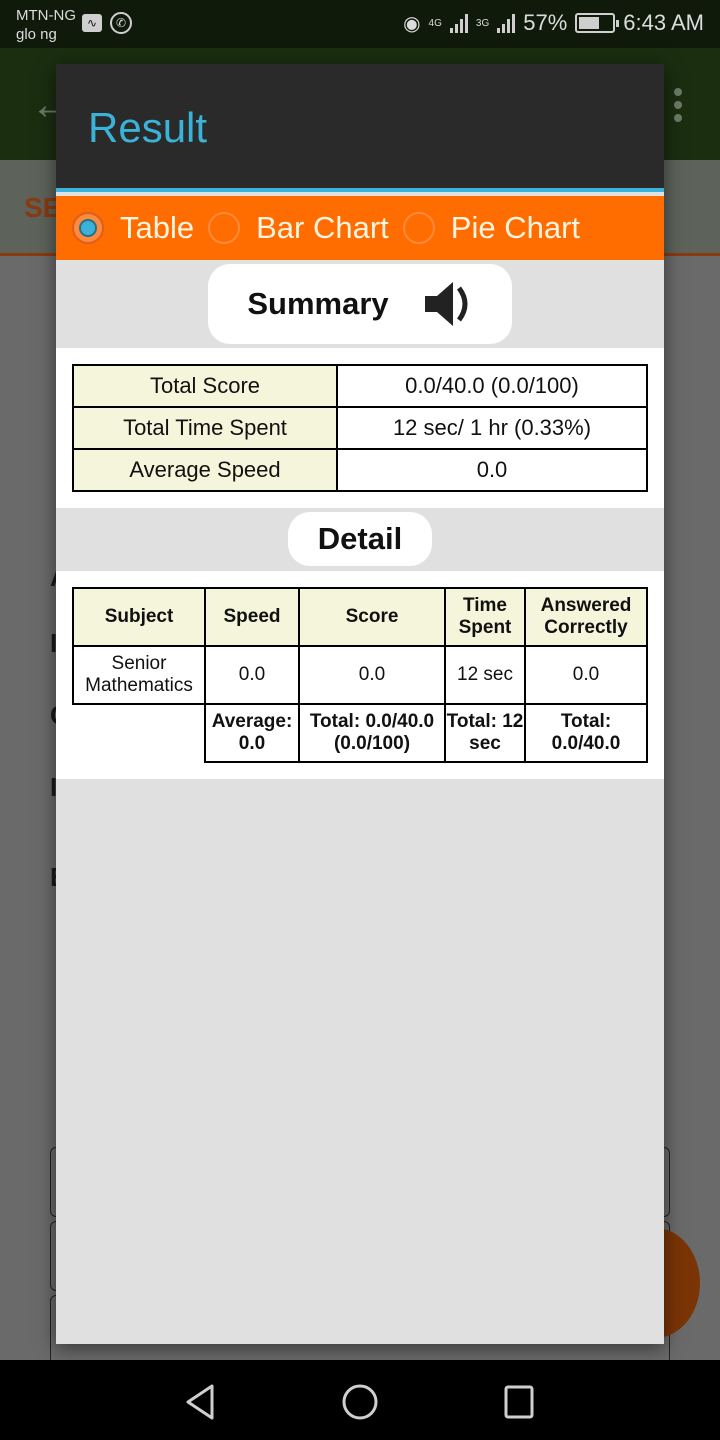 The width and height of the screenshot is (720, 1440). Describe the element at coordinates (663, 22) in the screenshot. I see `clock: 6:43 AM` at that location.